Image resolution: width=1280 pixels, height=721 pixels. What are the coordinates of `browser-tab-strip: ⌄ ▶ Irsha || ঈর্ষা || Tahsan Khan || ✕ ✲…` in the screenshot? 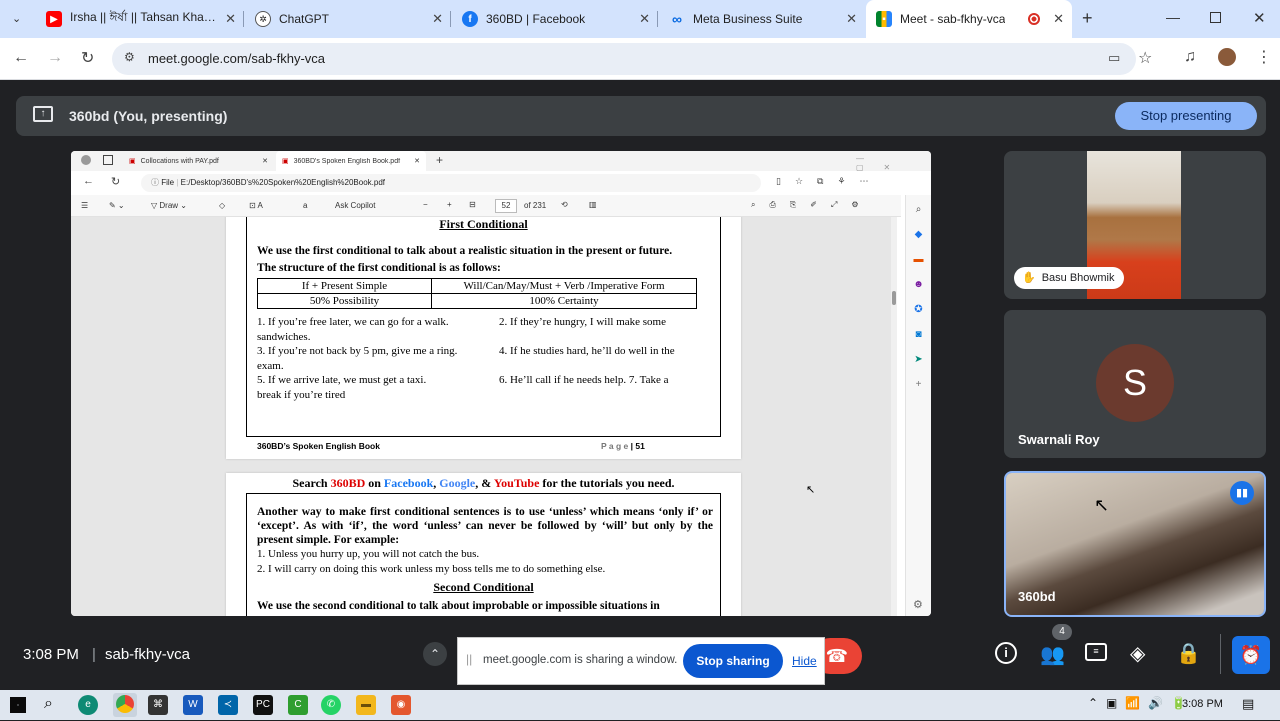 It's located at (640, 19).